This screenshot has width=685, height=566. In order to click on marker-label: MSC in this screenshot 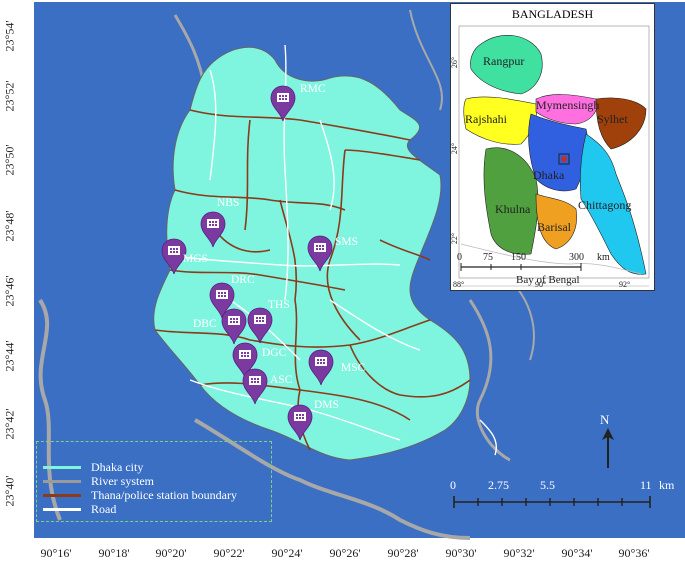, I will do `click(353, 368)`.